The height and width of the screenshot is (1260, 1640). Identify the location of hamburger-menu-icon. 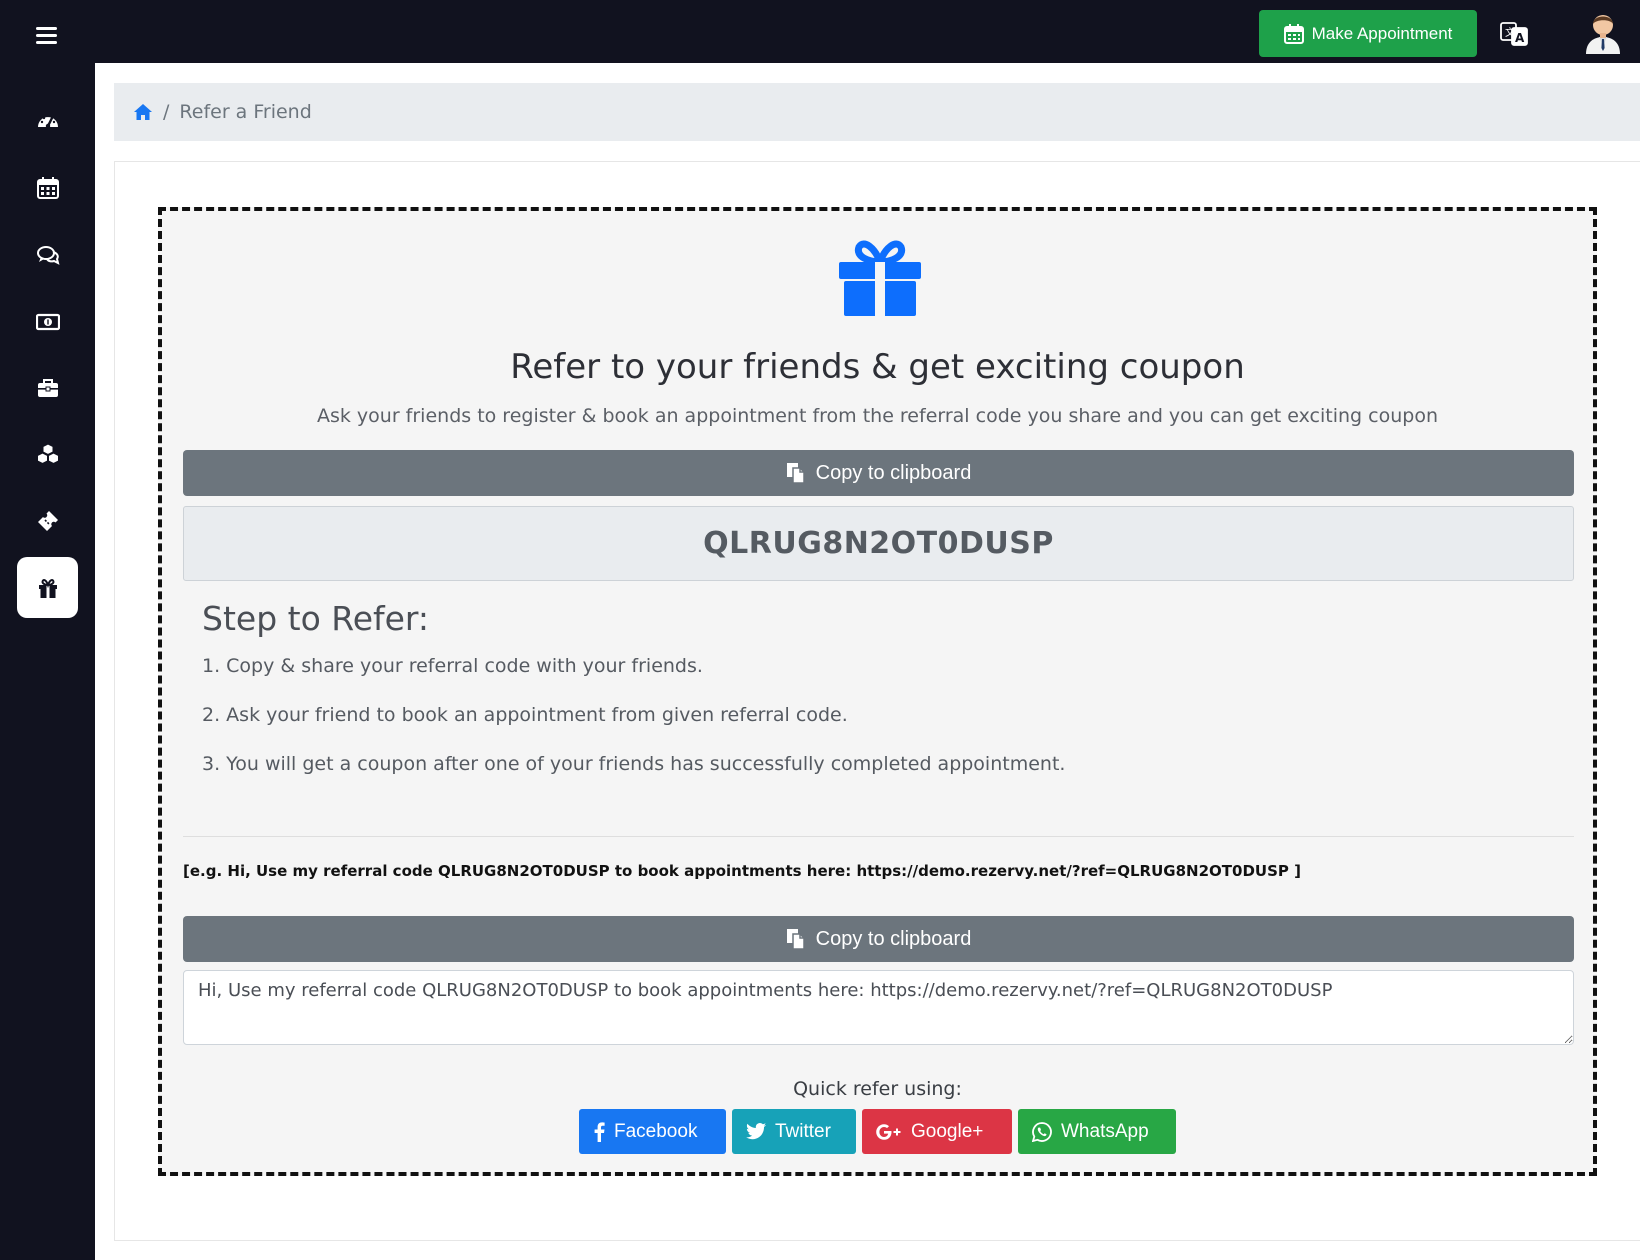
(46, 35).